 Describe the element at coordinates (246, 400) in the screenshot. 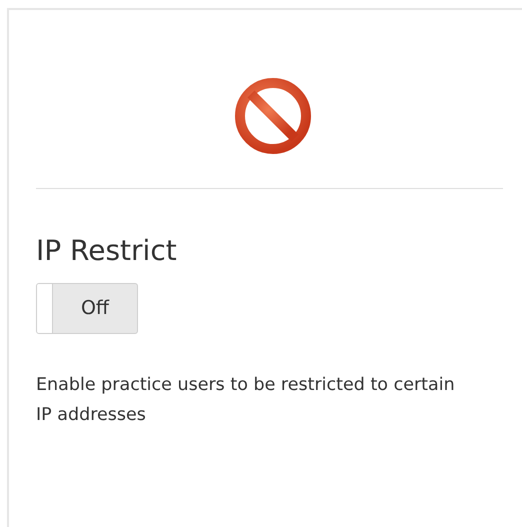

I see `setting-description: Enable practice users to be restricted to certain IP addresses` at that location.